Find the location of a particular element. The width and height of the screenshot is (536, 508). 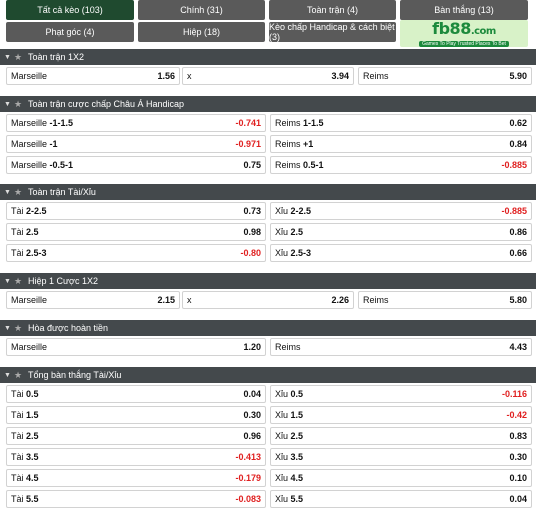

tab-half: Hiệp (18) is located at coordinates (201, 32).